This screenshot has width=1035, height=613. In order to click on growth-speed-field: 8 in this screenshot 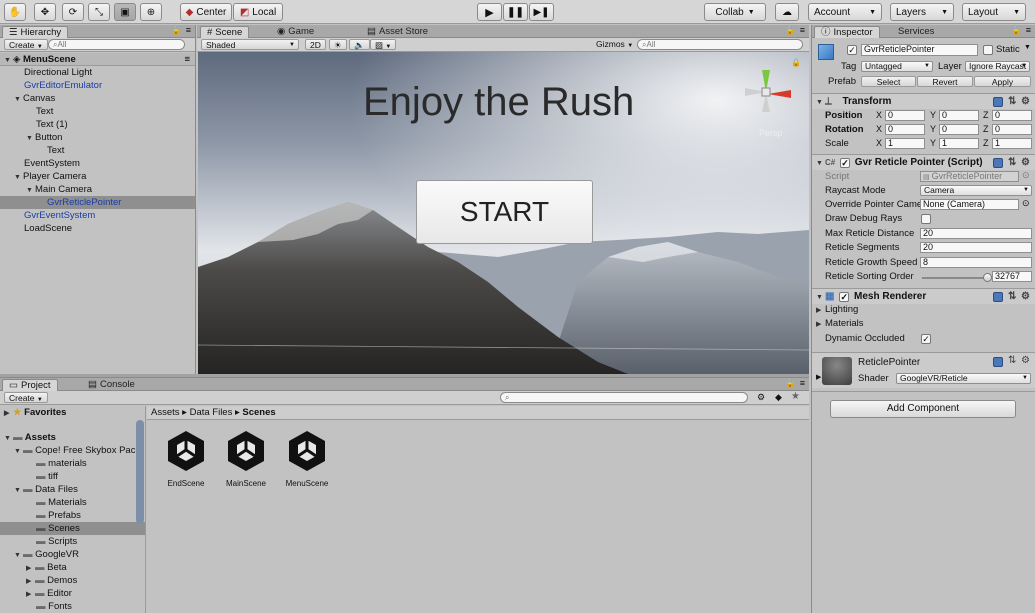, I will do `click(976, 262)`.